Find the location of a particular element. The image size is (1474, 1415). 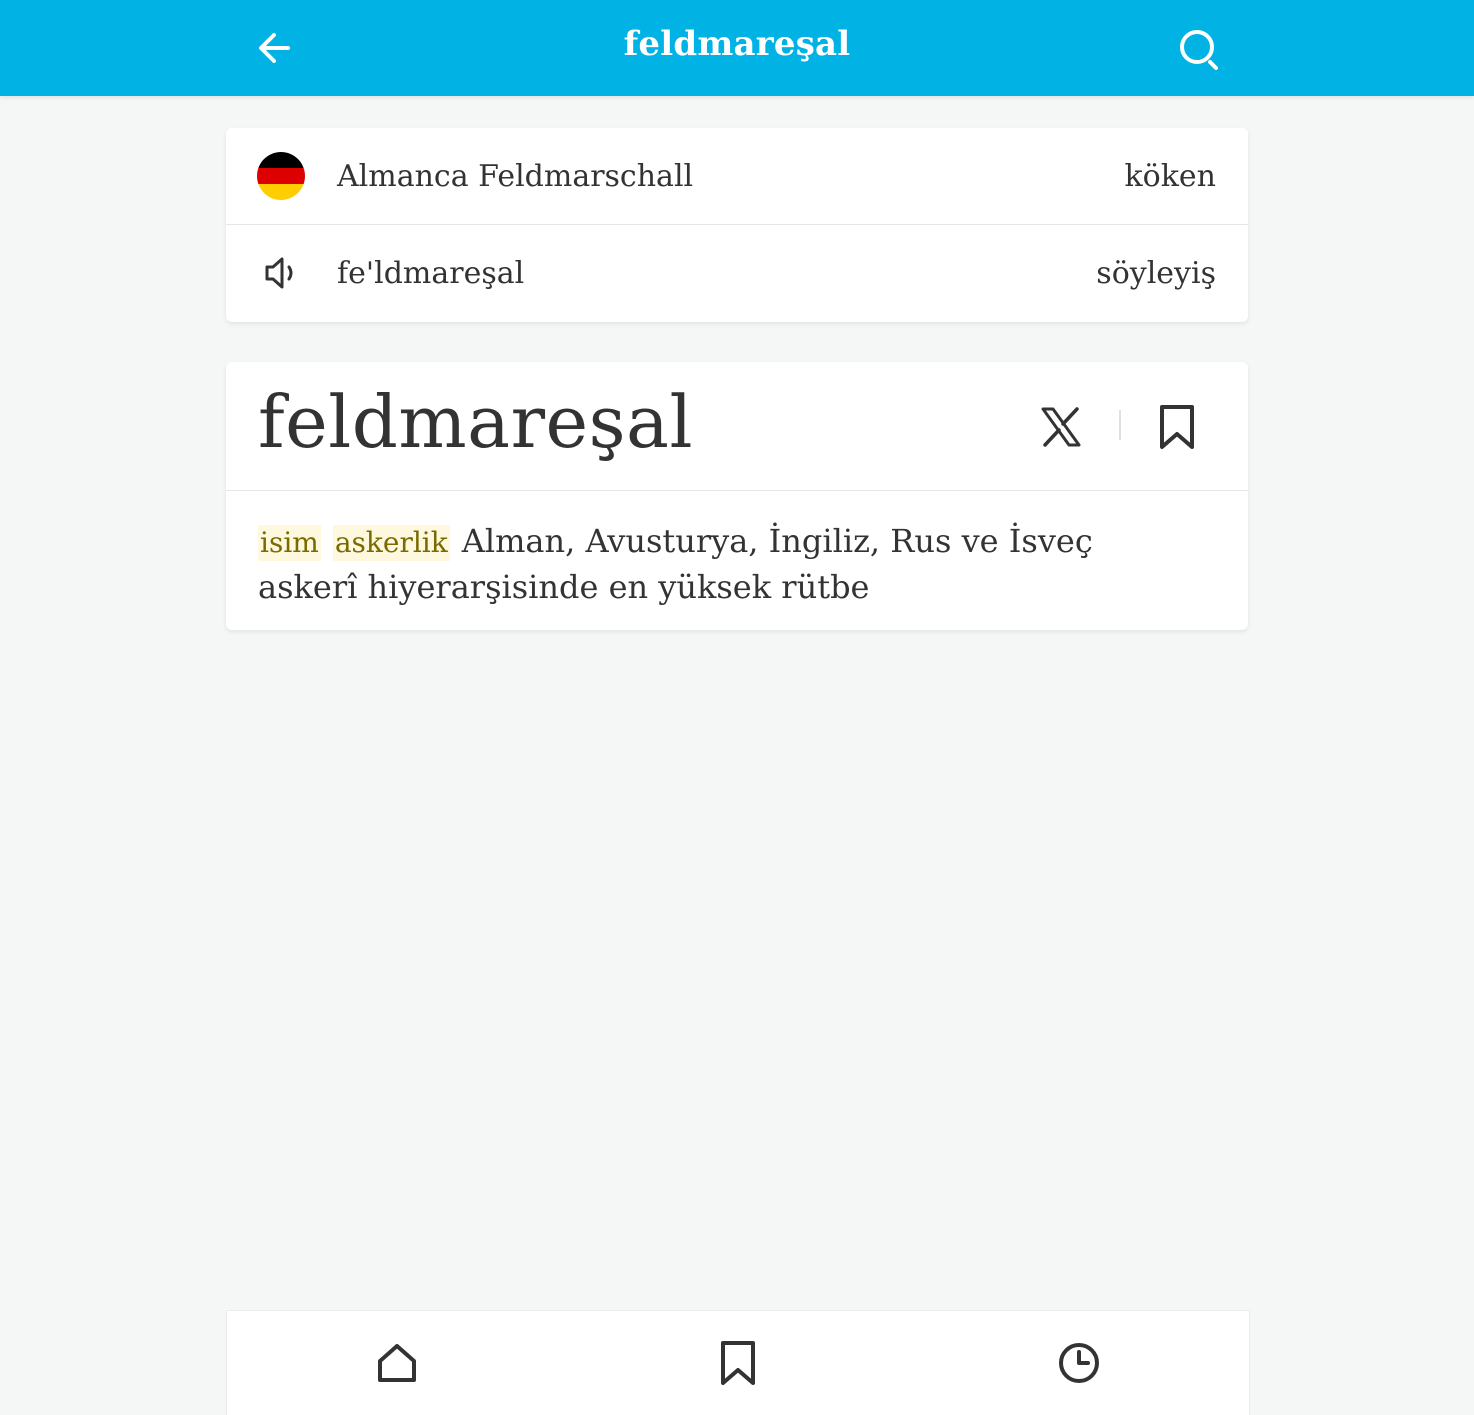

tag-field: askerlik is located at coordinates (391, 543).